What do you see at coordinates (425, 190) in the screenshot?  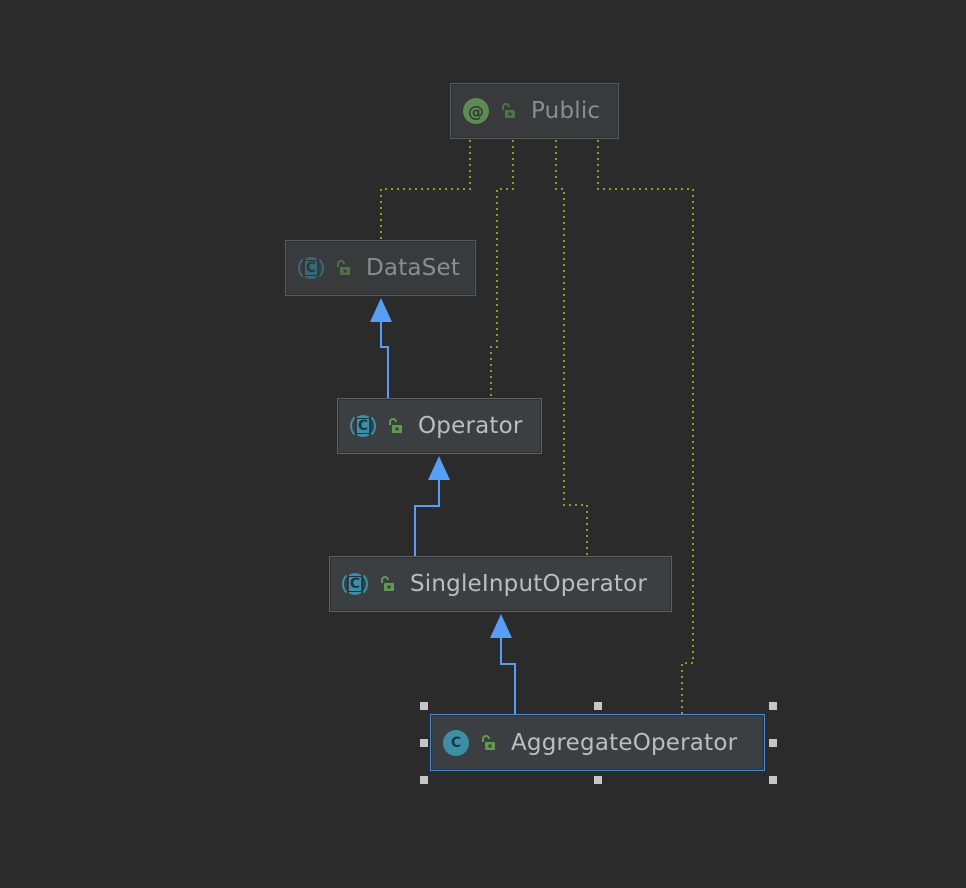 I see `annotation-edge-public-dataset` at bounding box center [425, 190].